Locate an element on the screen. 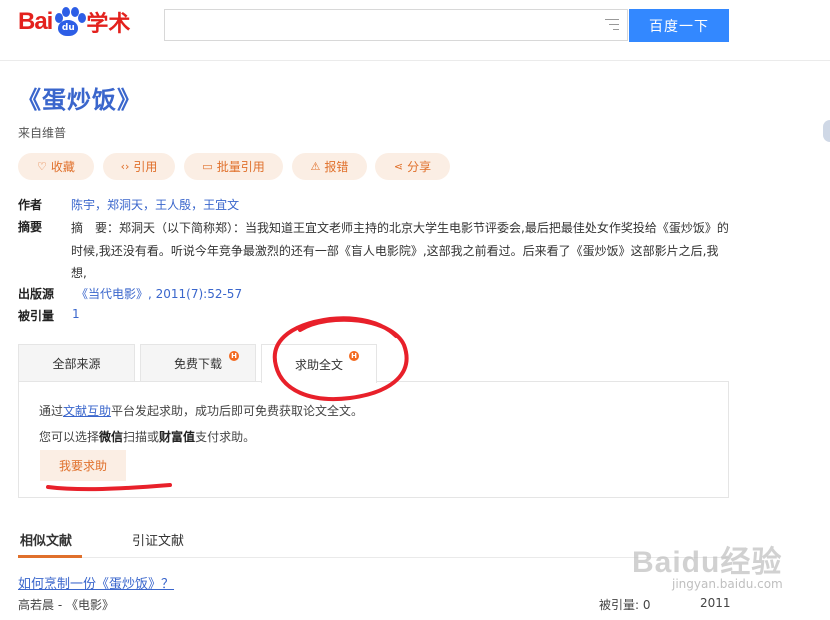  cited-label: 被引量 is located at coordinates (36, 316).